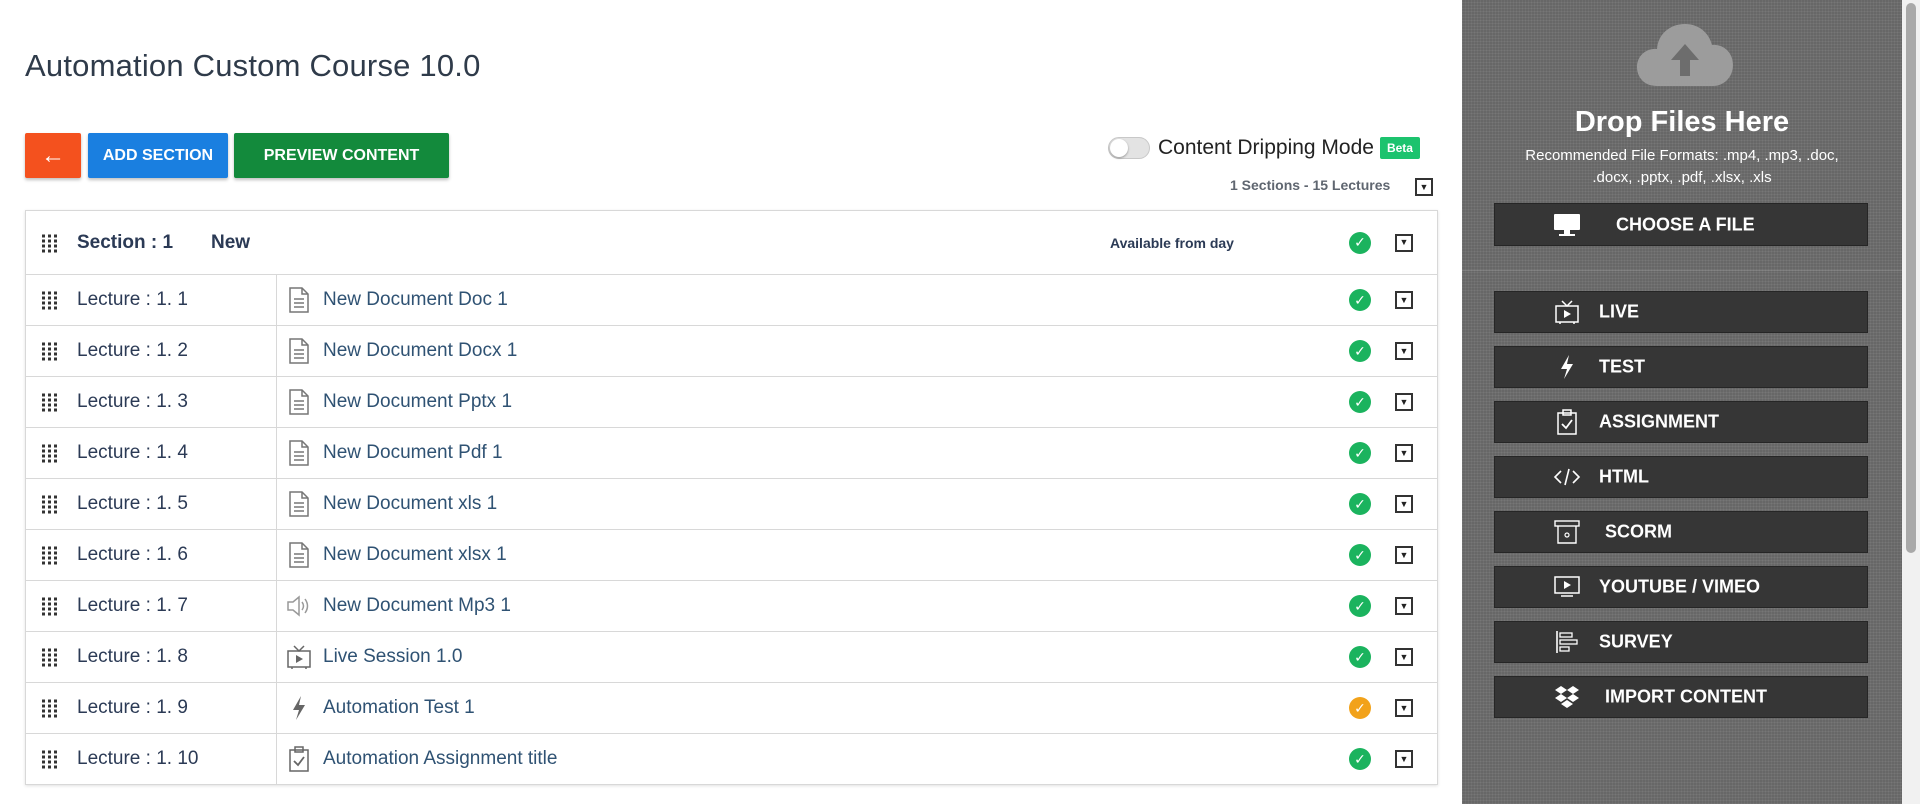 The image size is (1920, 804). I want to click on lecture-title: New Document Pdf 1, so click(413, 453).